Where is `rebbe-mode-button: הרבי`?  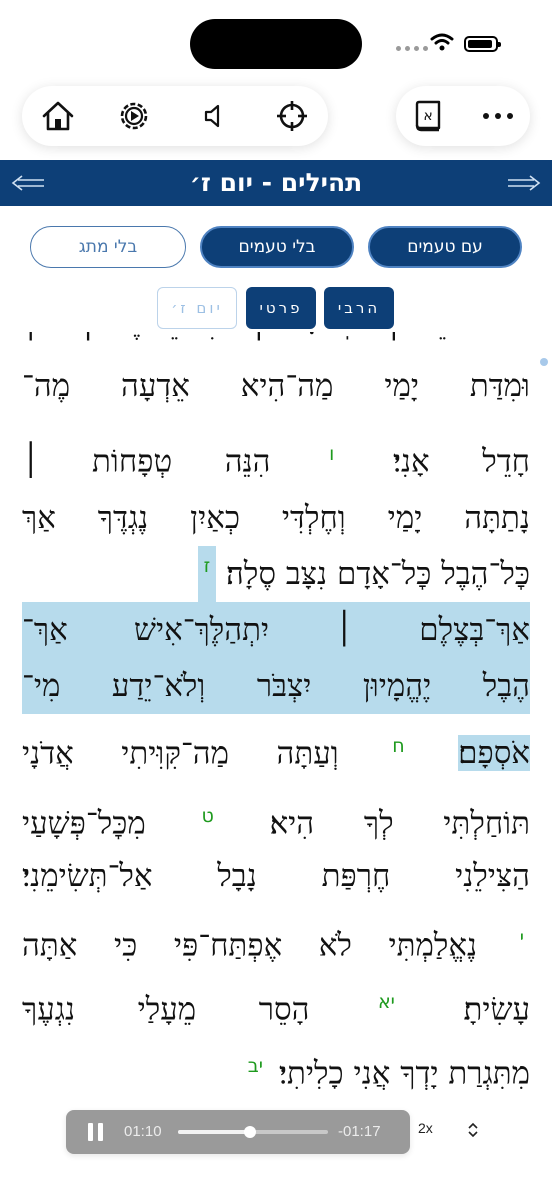 rebbe-mode-button: הרבי is located at coordinates (359, 308).